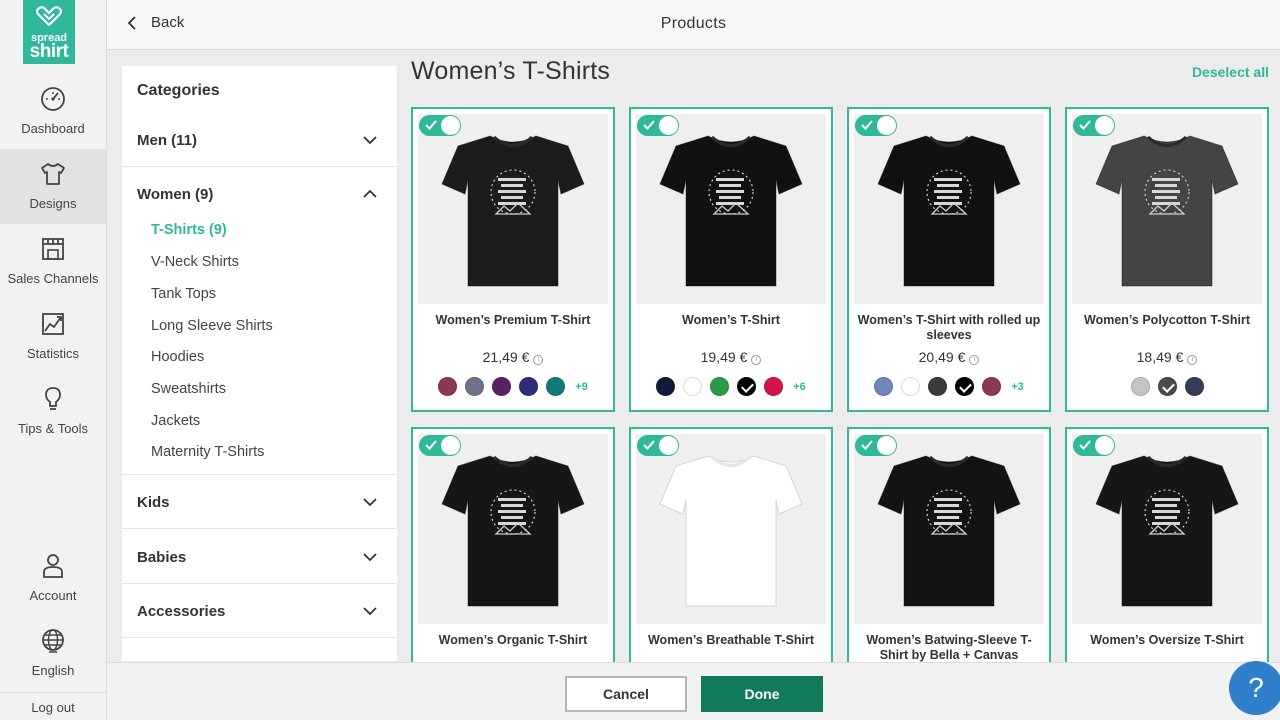 The image size is (1280, 720). Describe the element at coordinates (53, 578) in the screenshot. I see `nav-account: Account` at that location.